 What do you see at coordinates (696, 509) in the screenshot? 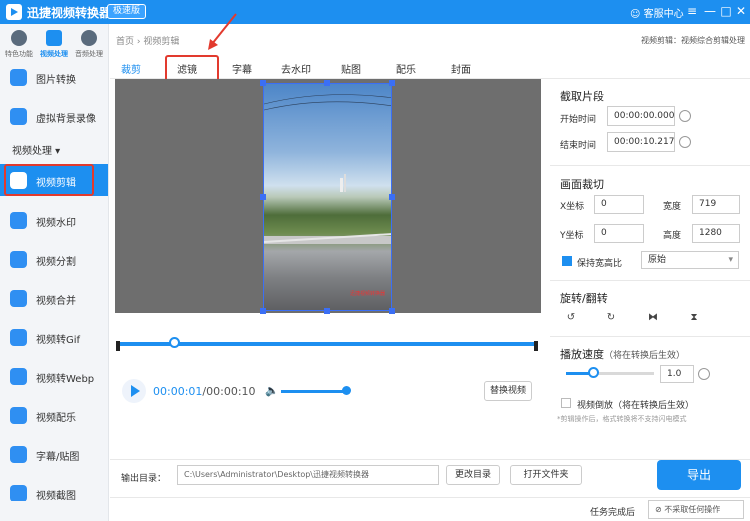
I see `after-task-select: ⊘ 不采取任何操作` at bounding box center [696, 509].